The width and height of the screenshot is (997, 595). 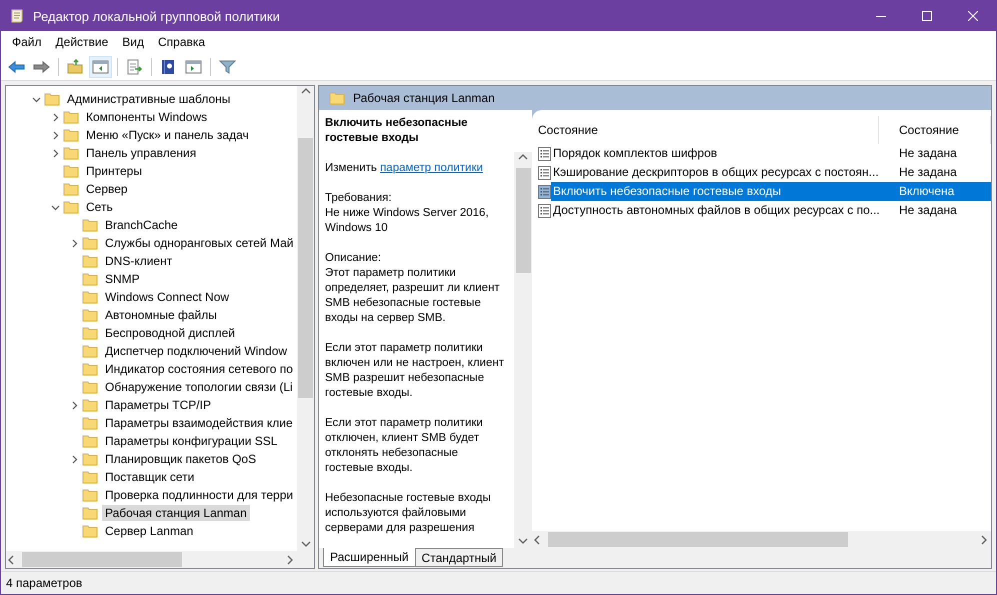 What do you see at coordinates (199, 243) in the screenshot?
I see `tree-item: Службы одноранговых сетей Май` at bounding box center [199, 243].